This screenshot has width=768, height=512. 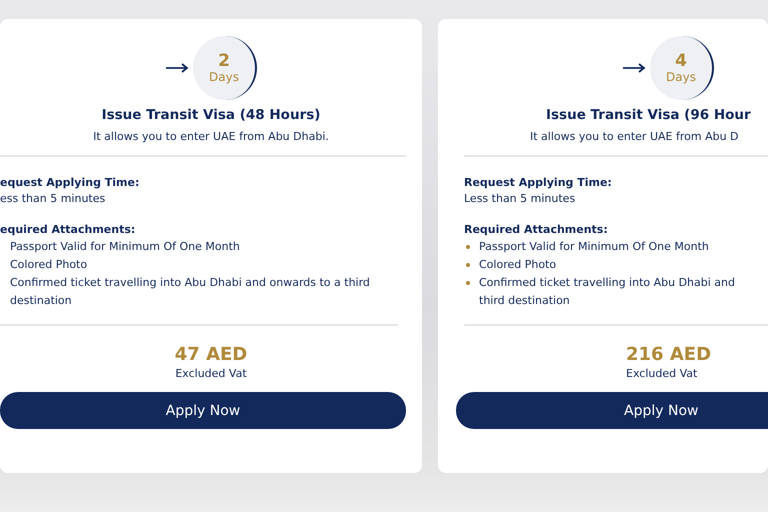 What do you see at coordinates (607, 292) in the screenshot?
I see `attachment-item: Confirmed ticket travelling into Abu Dhabi and third destination` at bounding box center [607, 292].